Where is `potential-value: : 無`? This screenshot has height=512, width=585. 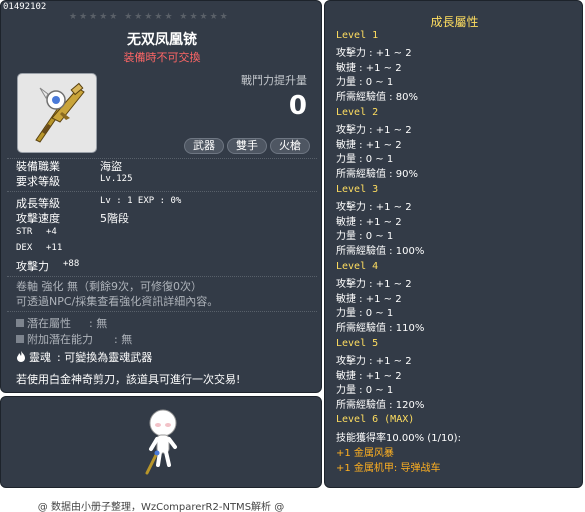
potential-value: : 無 is located at coordinates (98, 323).